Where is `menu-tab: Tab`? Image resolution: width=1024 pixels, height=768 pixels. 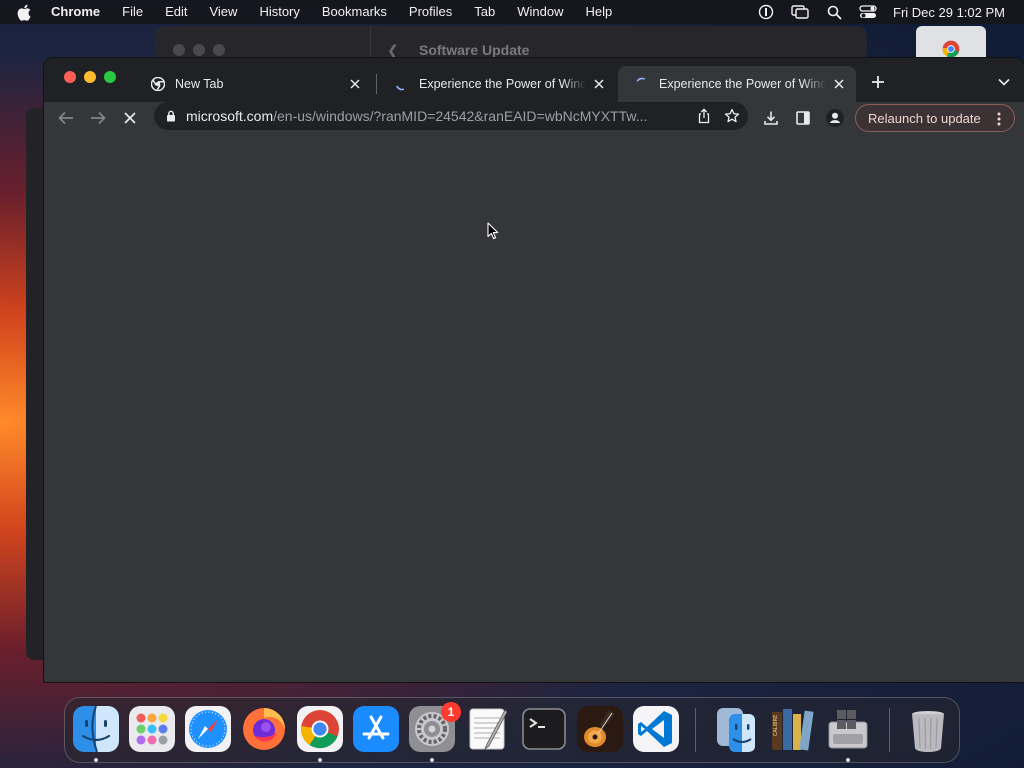
menu-tab: Tab is located at coordinates (484, 12).